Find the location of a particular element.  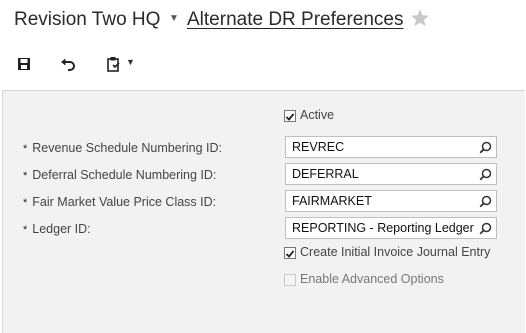

revenue-schedule-field: REVREC is located at coordinates (391, 147).